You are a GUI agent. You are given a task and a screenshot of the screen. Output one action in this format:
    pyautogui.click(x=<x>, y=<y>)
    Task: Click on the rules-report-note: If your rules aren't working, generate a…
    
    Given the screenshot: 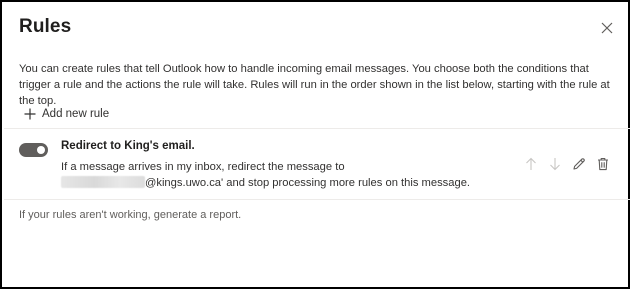 What is the action you would take?
    pyautogui.click(x=130, y=215)
    